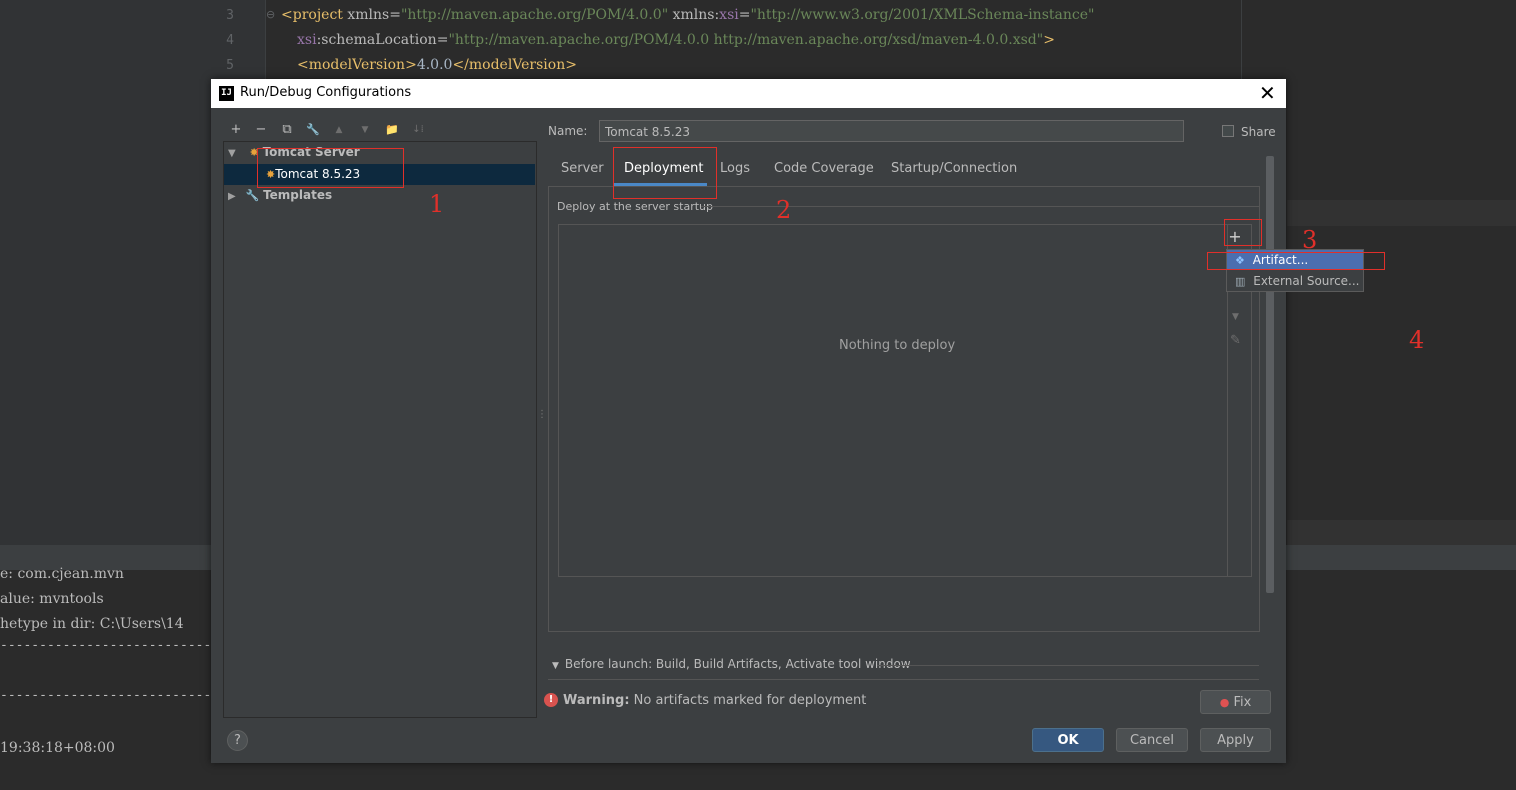  Describe the element at coordinates (237, 740) in the screenshot. I see `help-button: ?` at that location.